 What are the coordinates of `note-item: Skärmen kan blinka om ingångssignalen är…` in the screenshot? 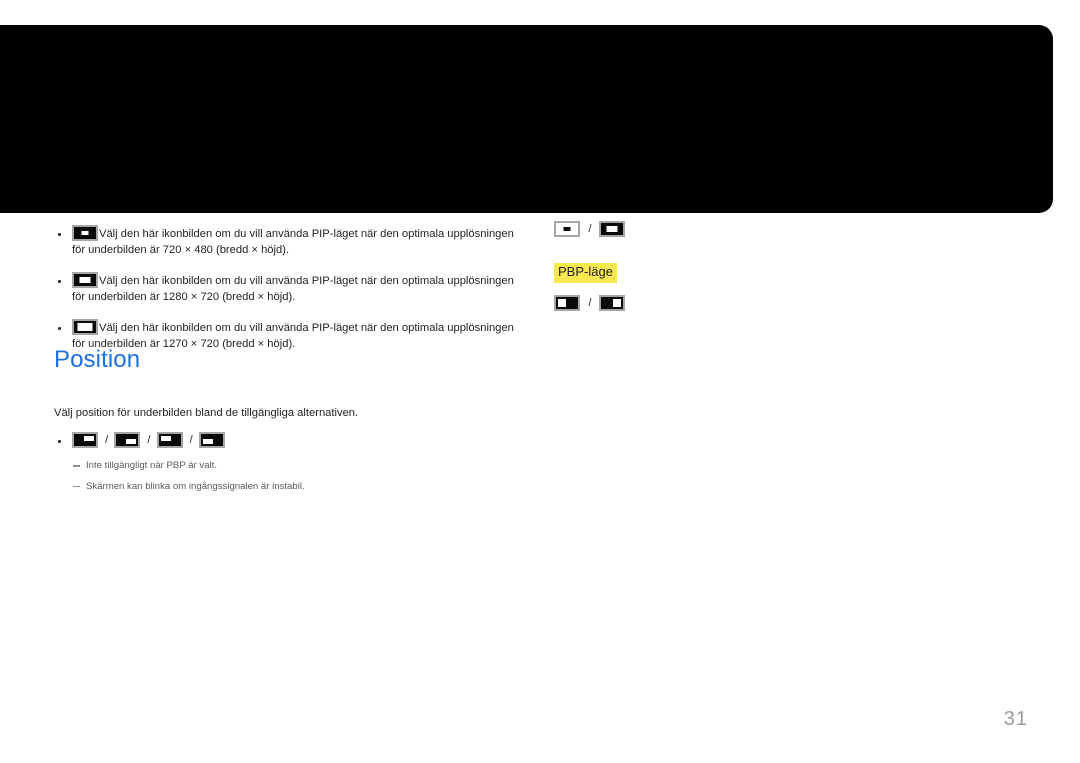 It's located at (298, 487).